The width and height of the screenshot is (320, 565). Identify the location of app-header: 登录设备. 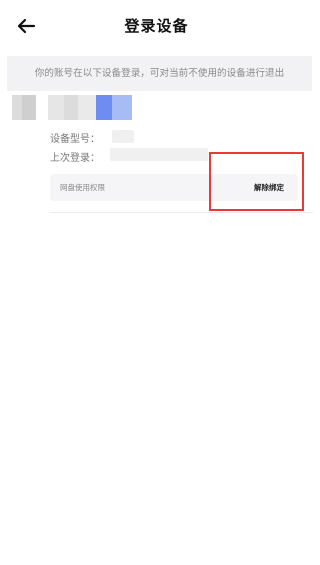
(156, 28).